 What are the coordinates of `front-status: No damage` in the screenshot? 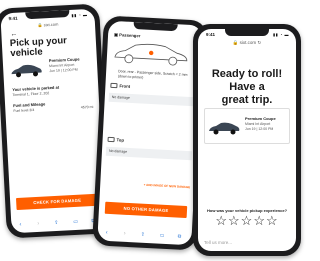 It's located at (151, 99).